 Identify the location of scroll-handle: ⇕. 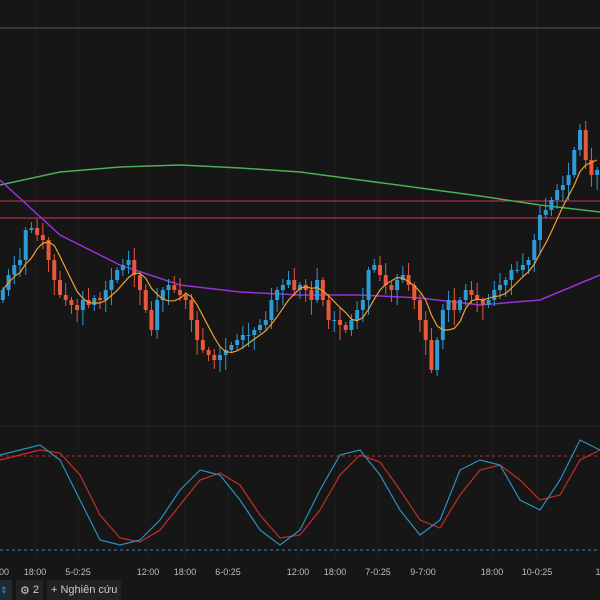
(6, 590).